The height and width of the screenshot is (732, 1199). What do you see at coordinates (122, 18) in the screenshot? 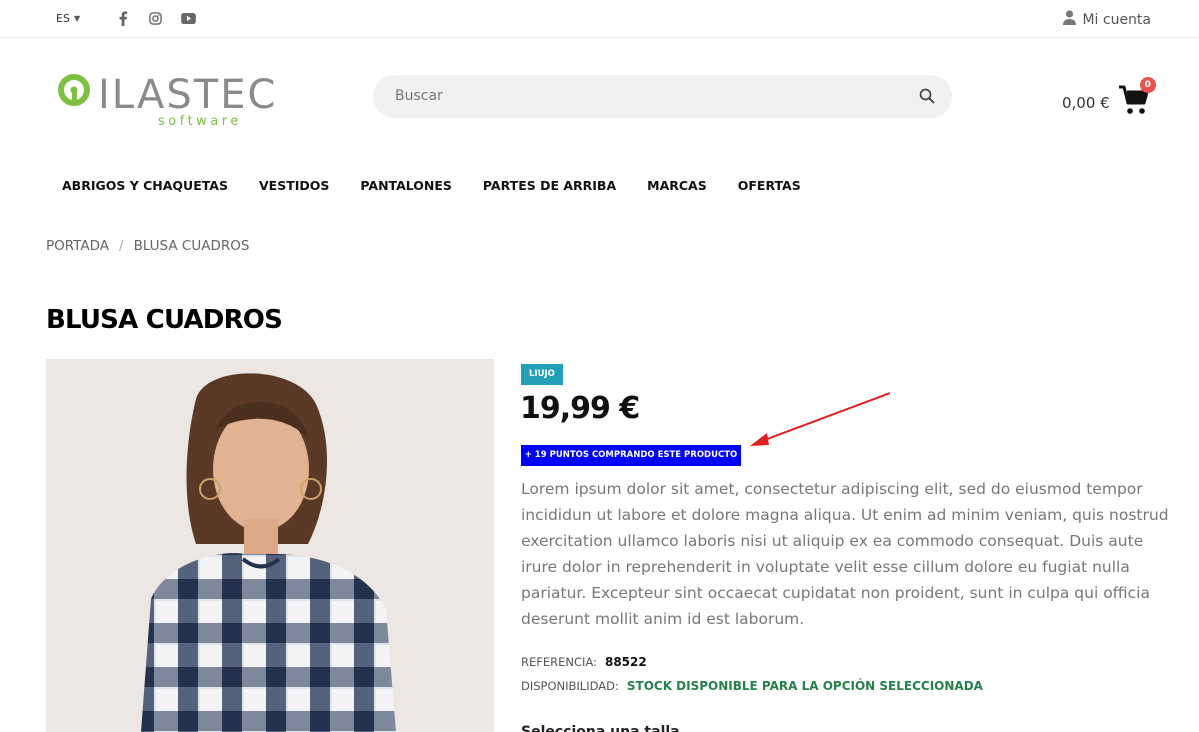
I see `facebook-icon` at bounding box center [122, 18].